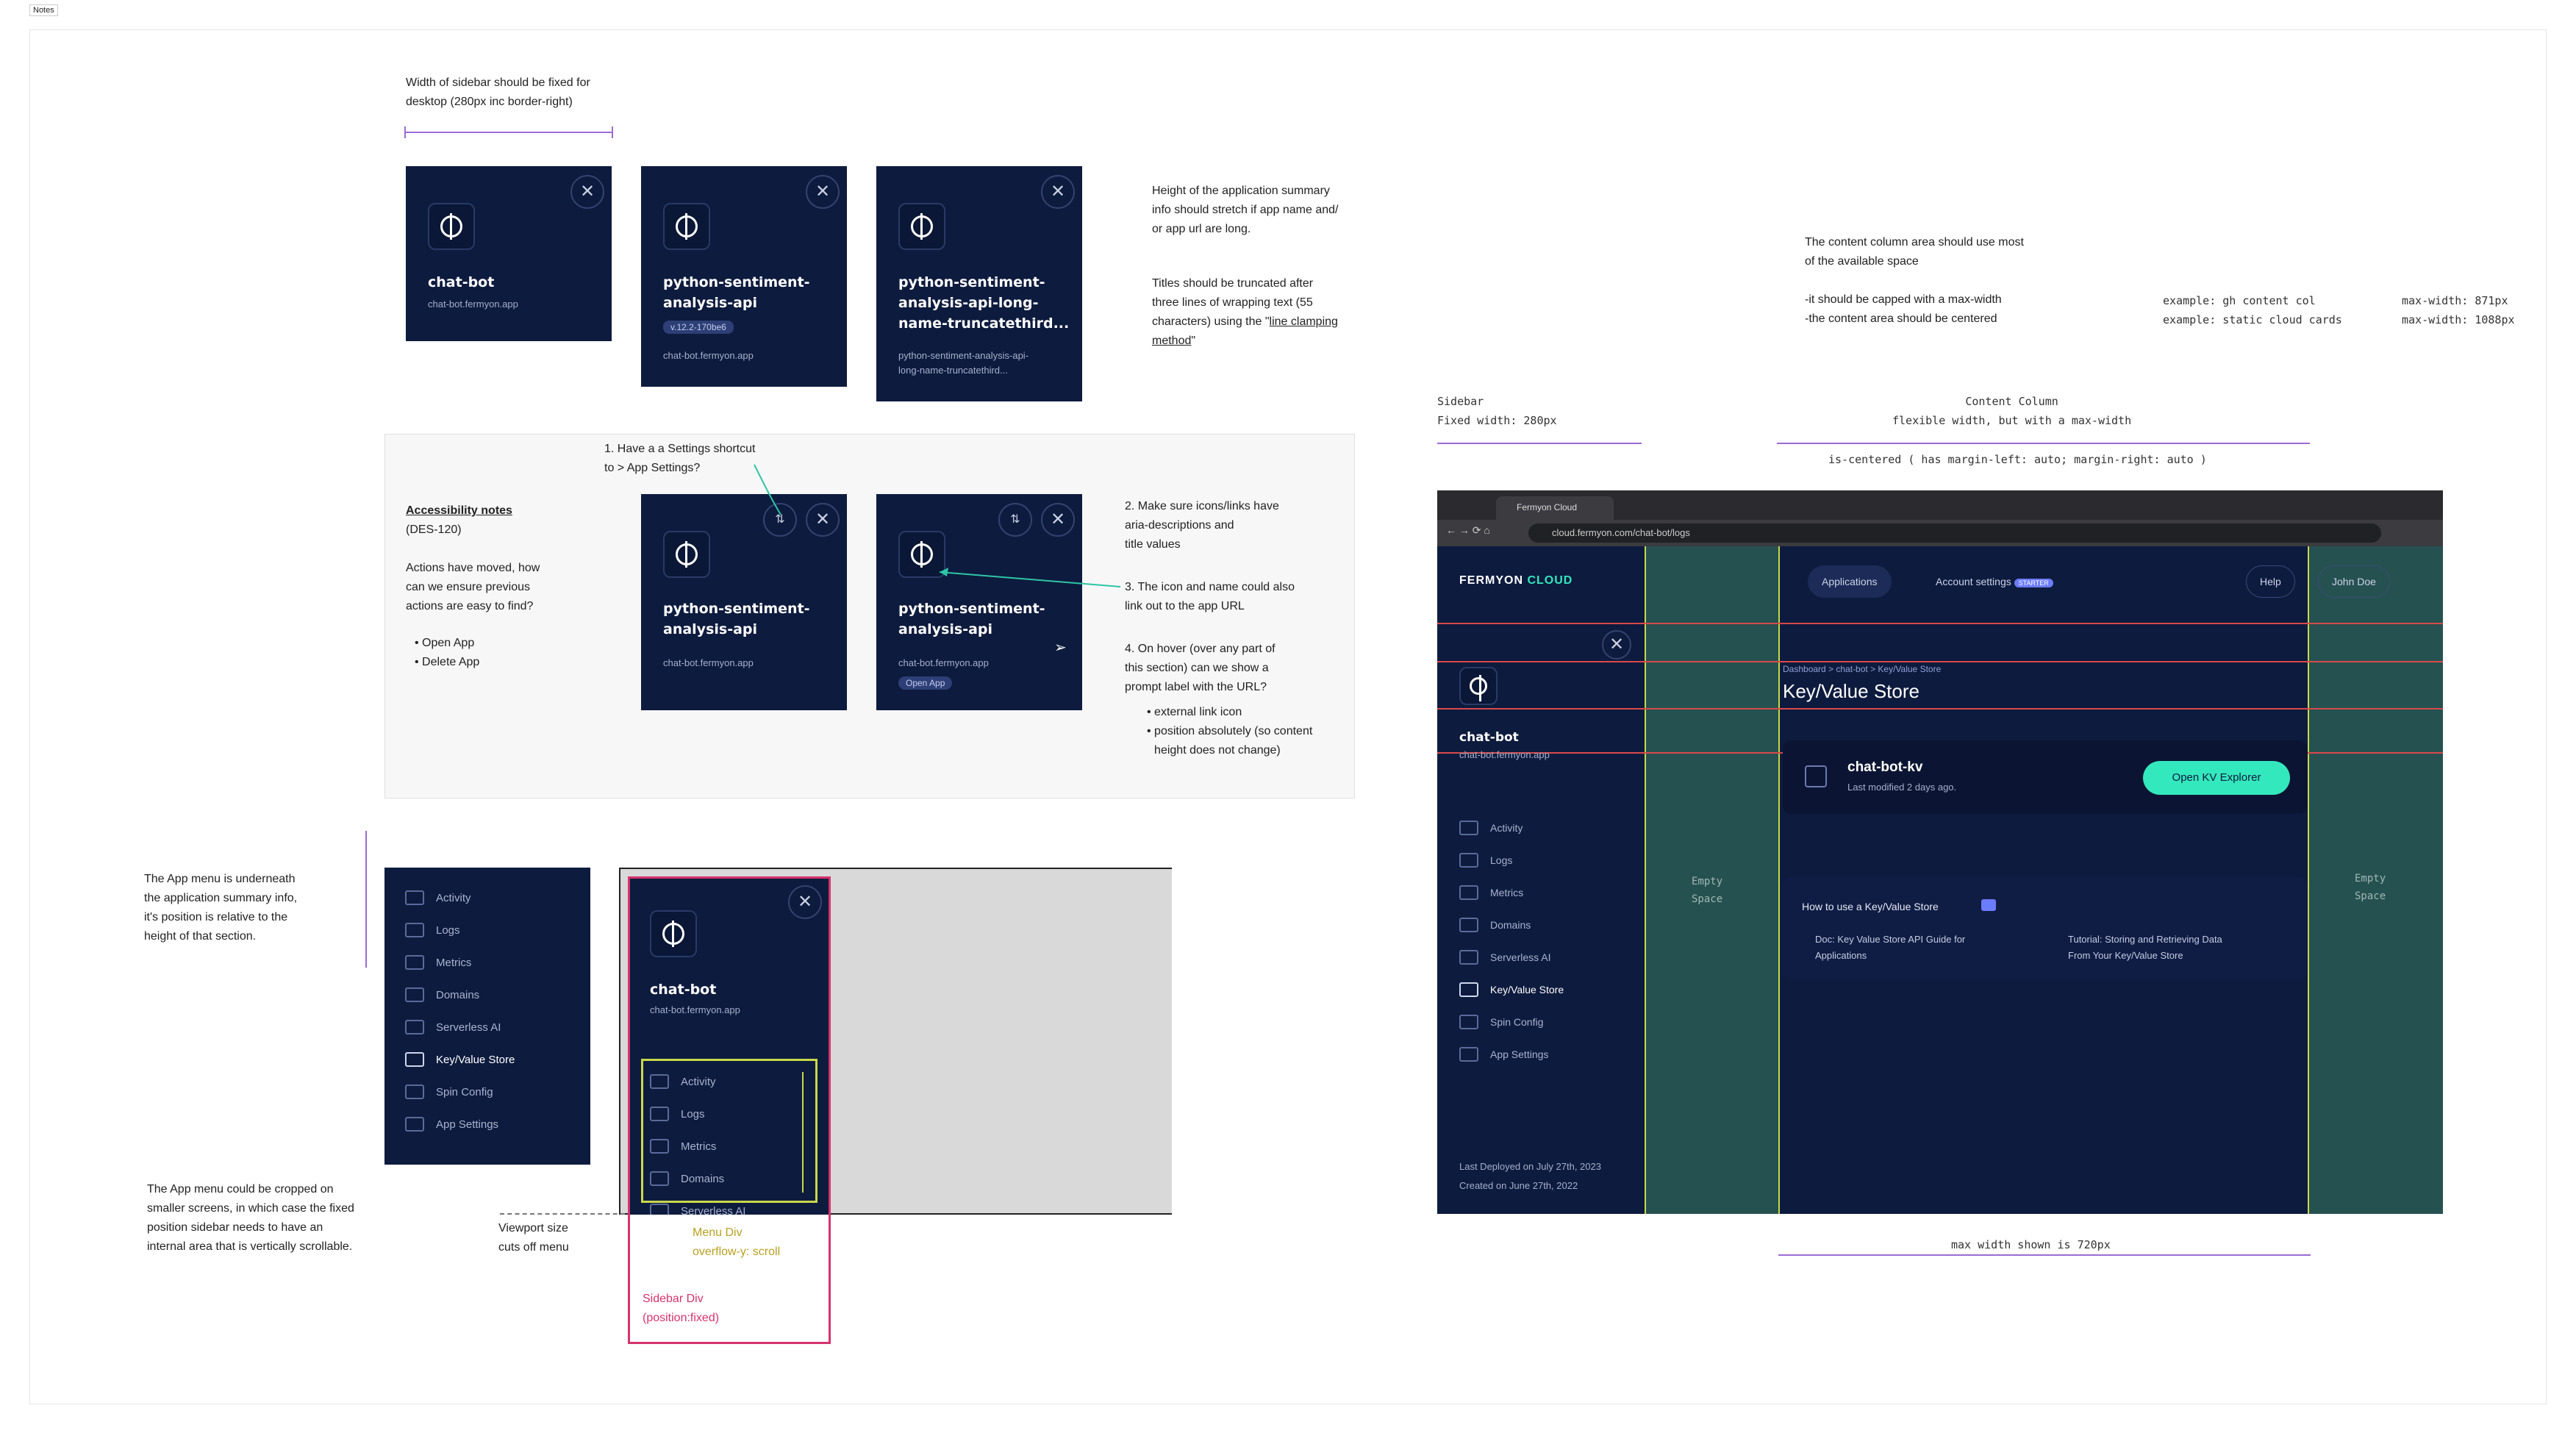 This screenshot has height=1433, width=2576. What do you see at coordinates (2034, 583) in the screenshot?
I see `starter-badge: STARTER` at bounding box center [2034, 583].